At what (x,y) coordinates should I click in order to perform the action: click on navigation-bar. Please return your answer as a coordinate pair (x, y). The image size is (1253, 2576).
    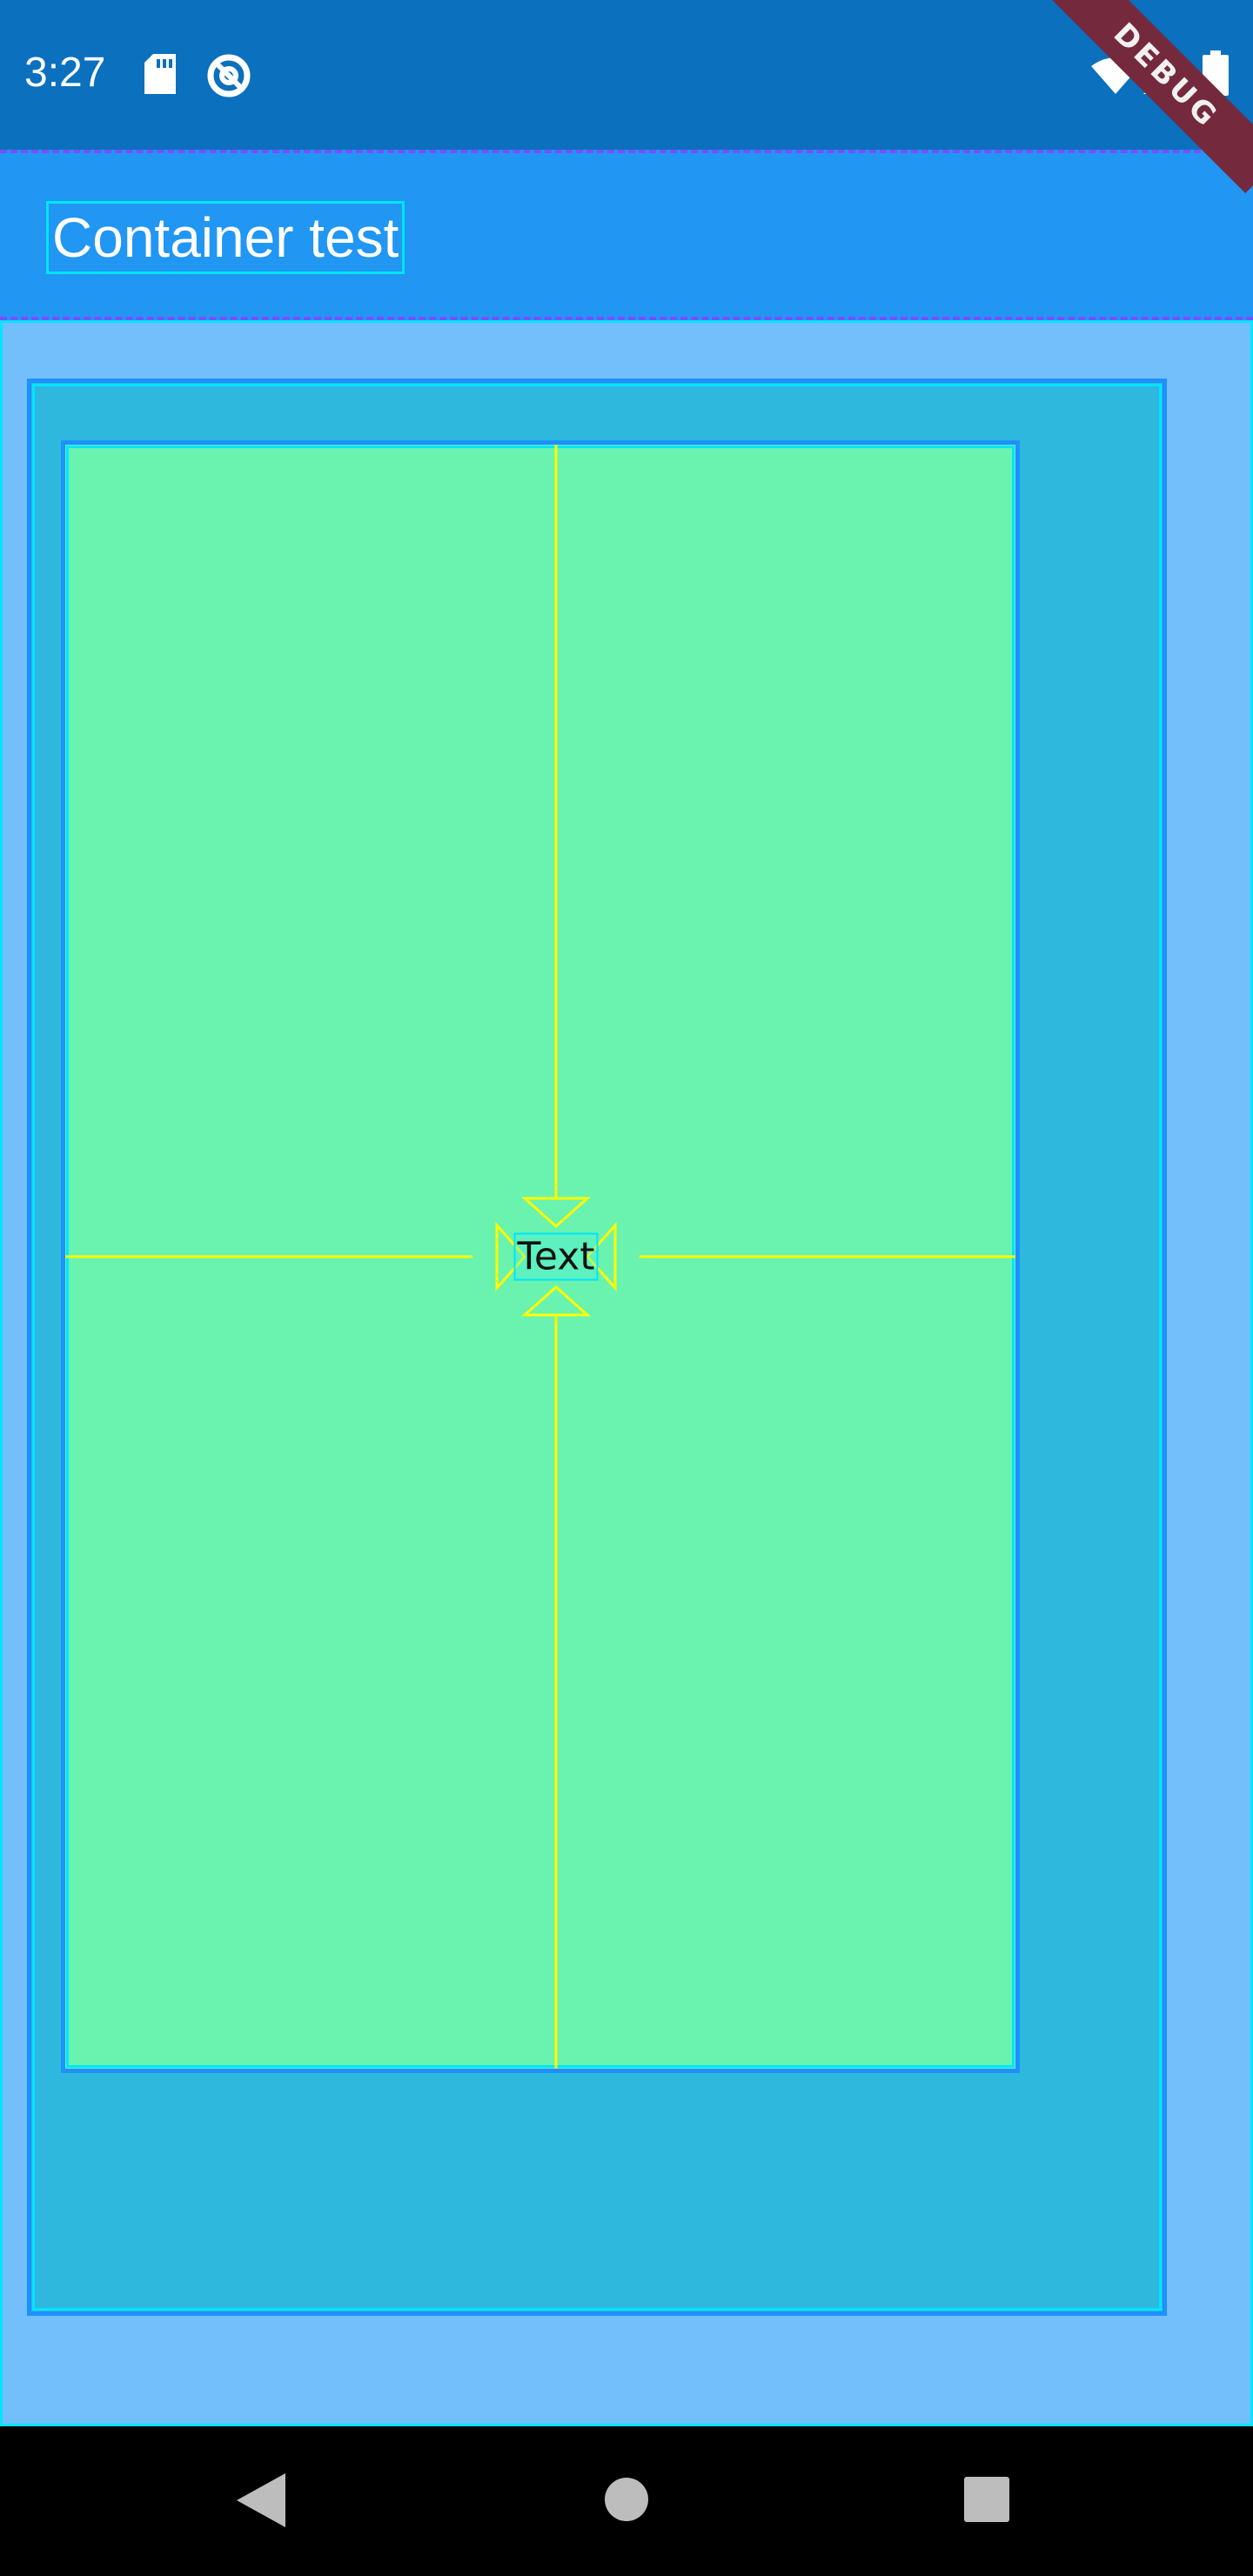
    Looking at the image, I should click on (626, 2501).